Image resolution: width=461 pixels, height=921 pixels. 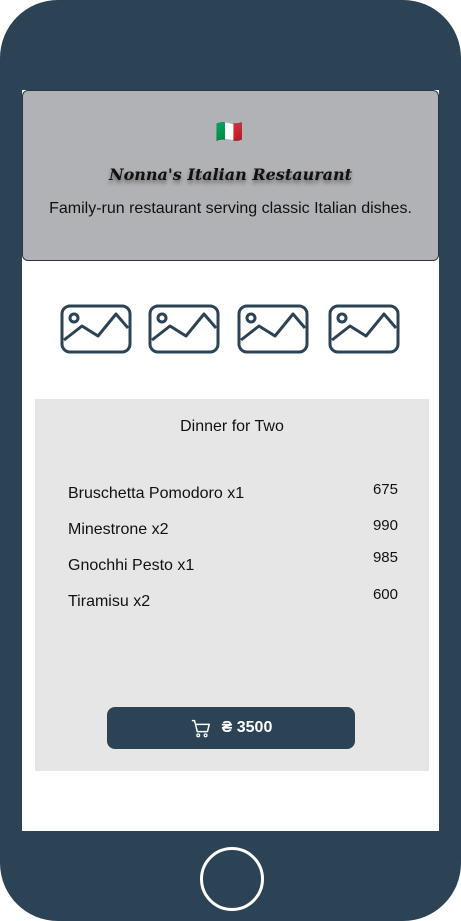 What do you see at coordinates (233, 564) in the screenshot?
I see `menu-item: Gnochhi Pesto x1 985` at bounding box center [233, 564].